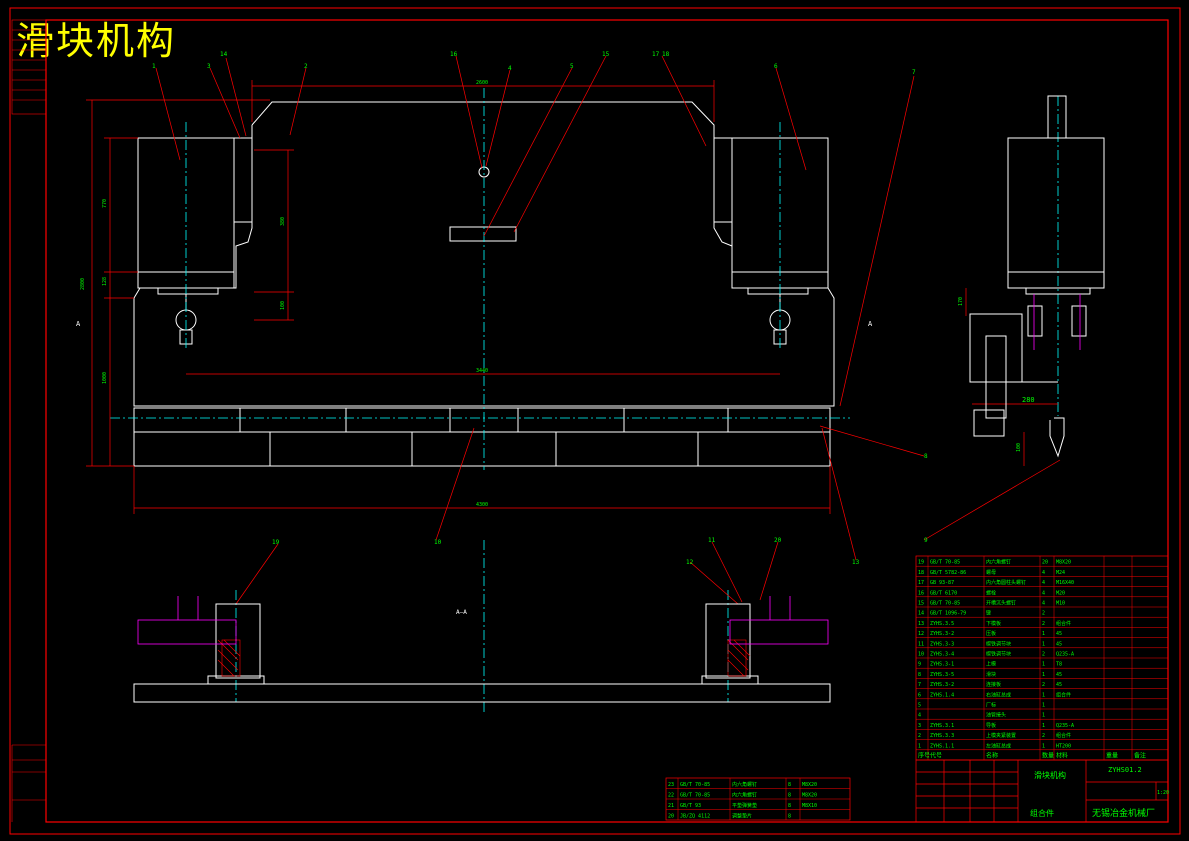  I want to click on table-header-cell: 序号, so click(924, 756).